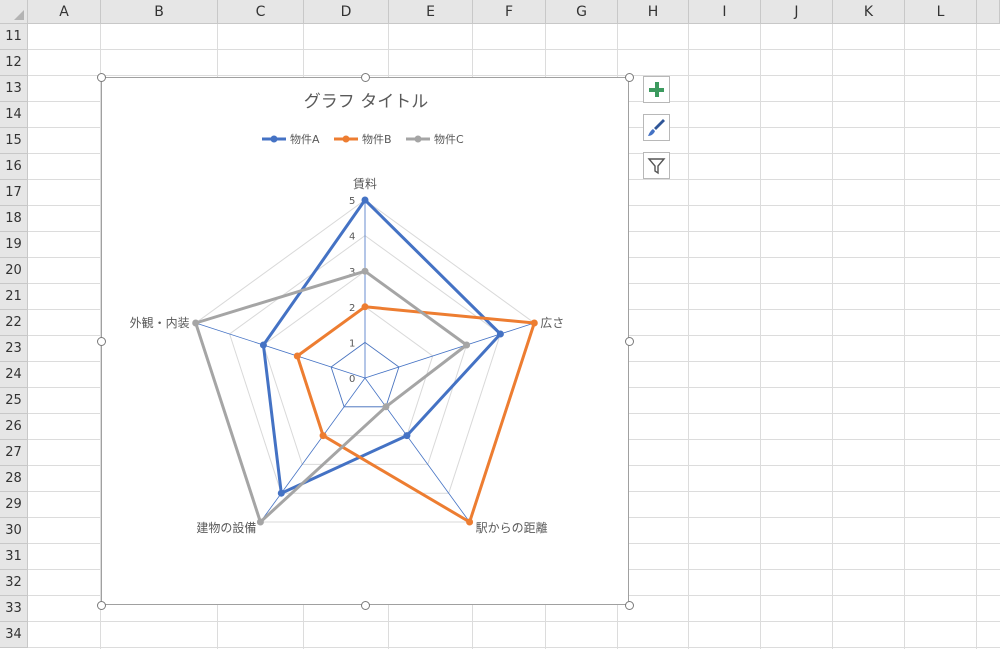  I want to click on column-header-b: B, so click(159, 12).